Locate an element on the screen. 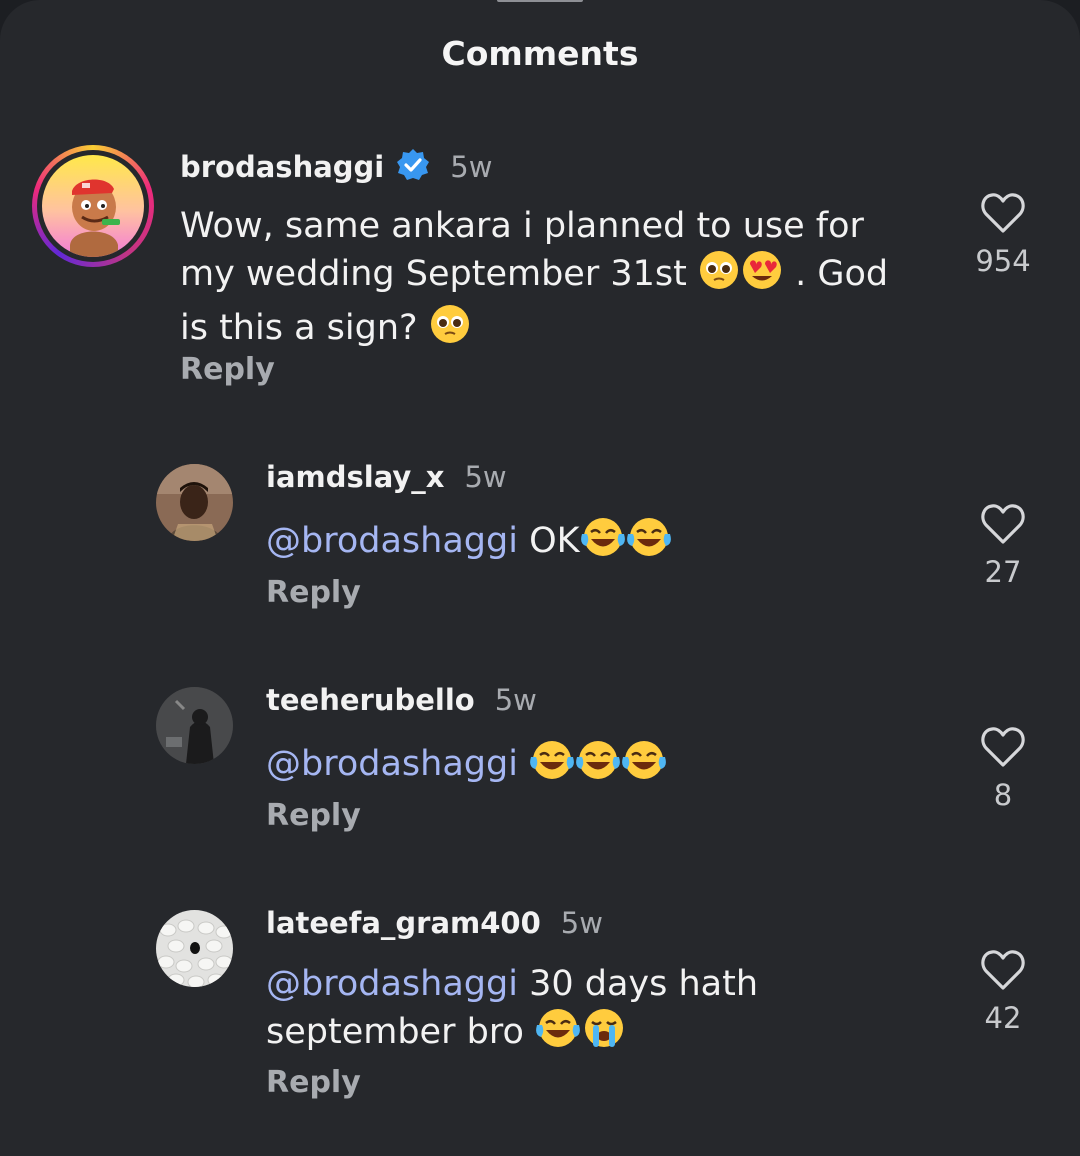 The height and width of the screenshot is (1156, 1080). sheet-title: Comments is located at coordinates (540, 53).